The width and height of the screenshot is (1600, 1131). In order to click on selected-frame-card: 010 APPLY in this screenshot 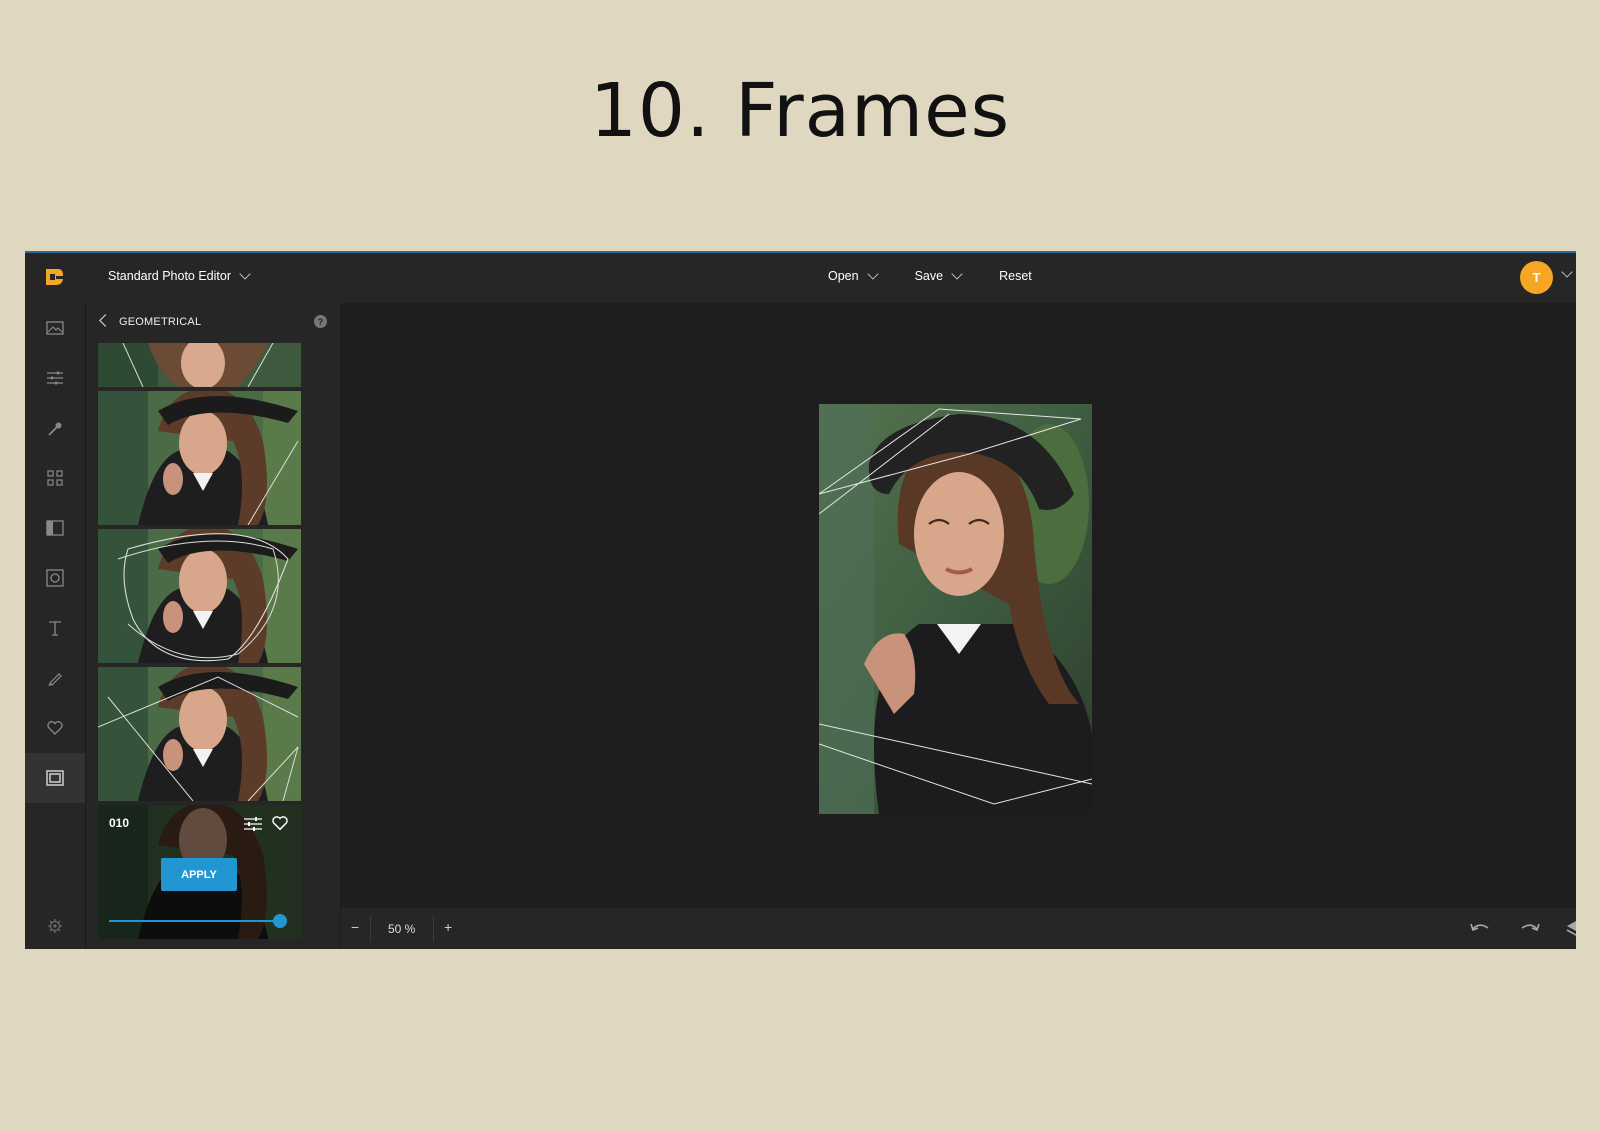, I will do `click(199, 872)`.